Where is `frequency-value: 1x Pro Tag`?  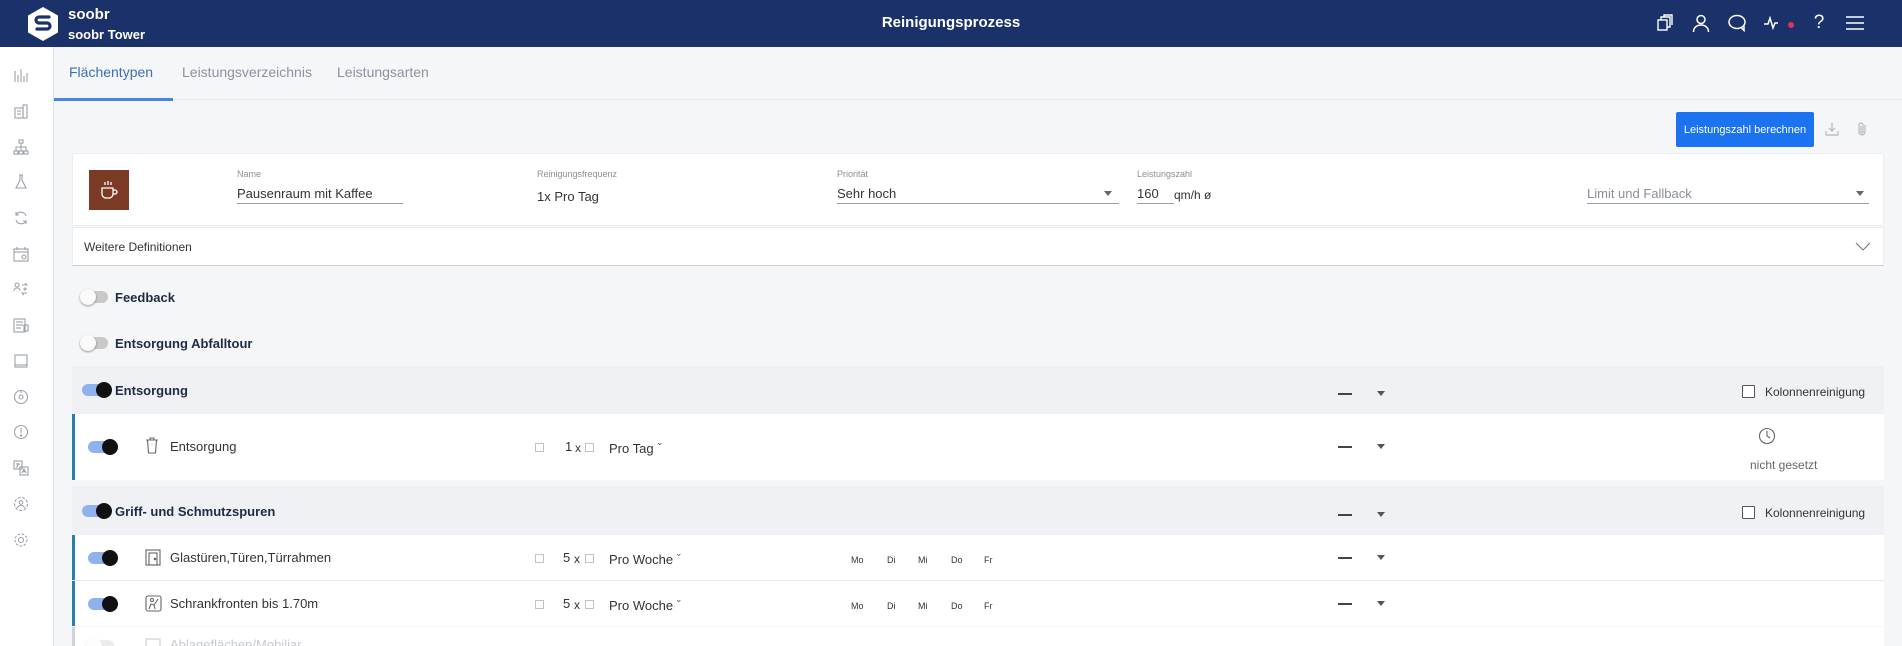
frequency-value: 1x Pro Tag is located at coordinates (568, 196).